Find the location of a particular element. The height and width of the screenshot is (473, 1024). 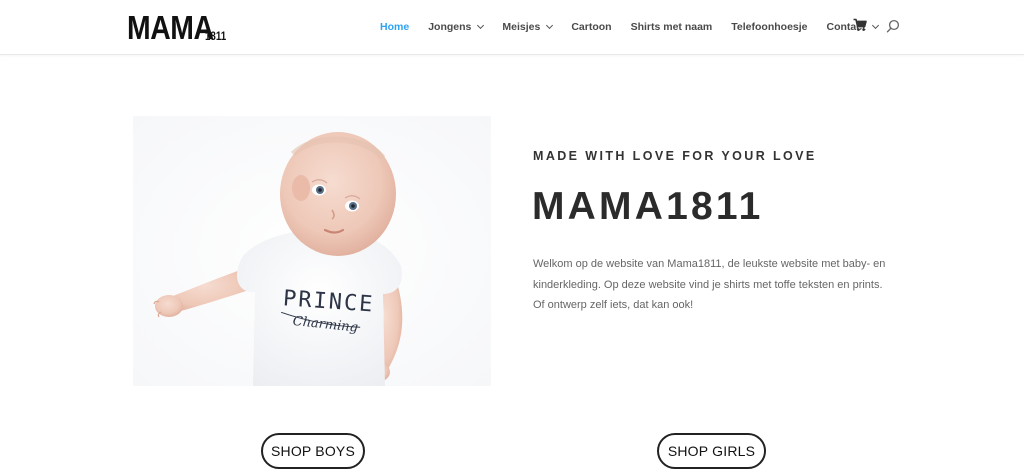

search-icon is located at coordinates (893, 26).